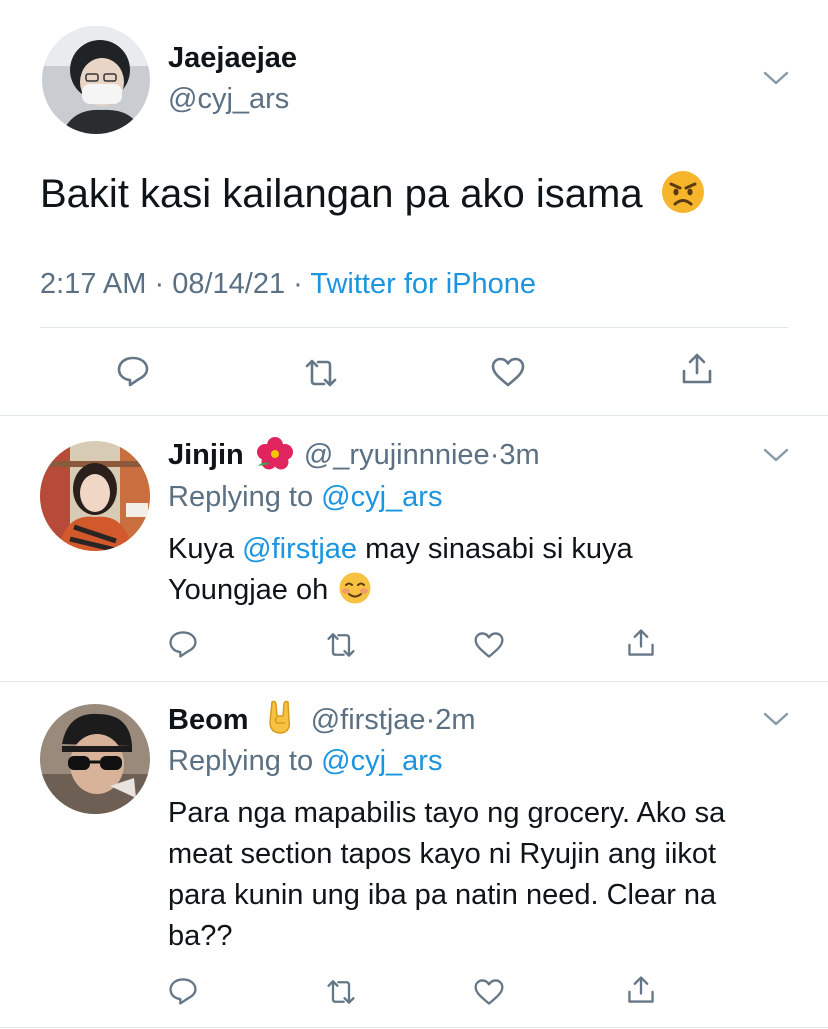 The image size is (828, 1029). I want to click on avatar-jaejaejae, so click(96, 80).